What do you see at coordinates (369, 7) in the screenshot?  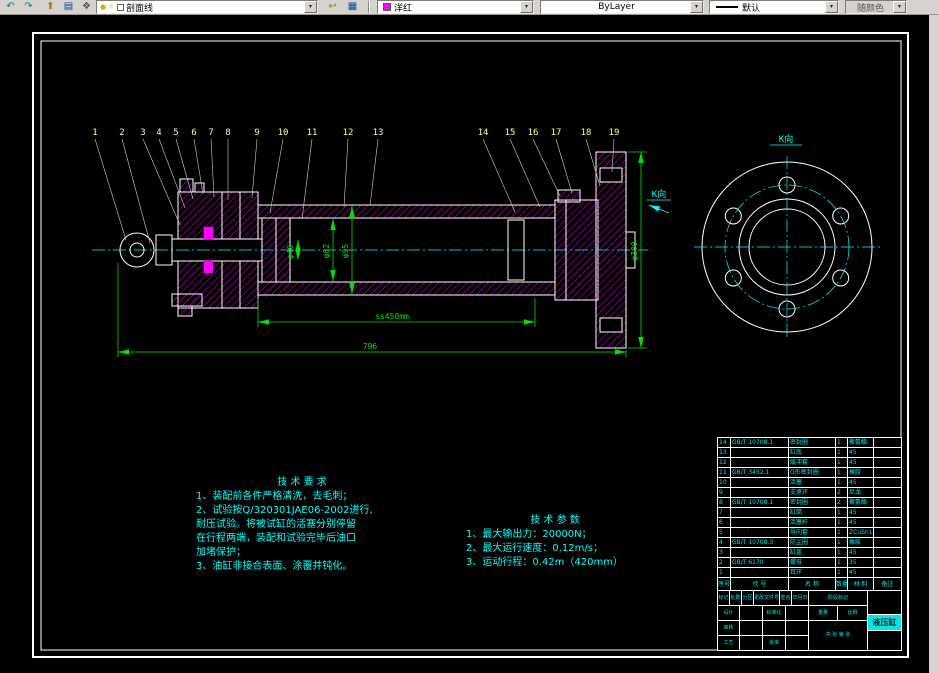 I see `toolbar-separator` at bounding box center [369, 7].